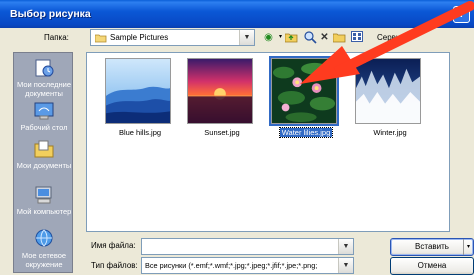 The image size is (474, 275). I want to click on new-folder-icon, so click(339, 37).